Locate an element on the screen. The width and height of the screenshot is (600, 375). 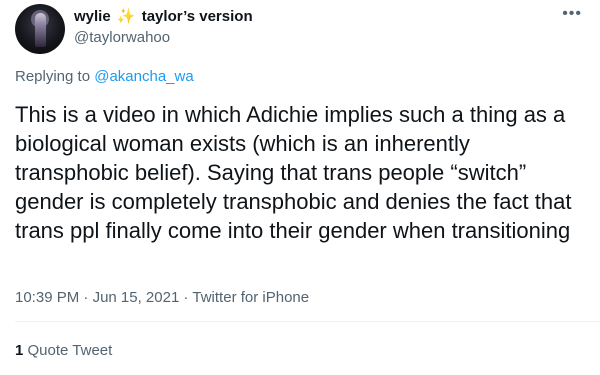
display-name-second: taylor’s version is located at coordinates (197, 16).